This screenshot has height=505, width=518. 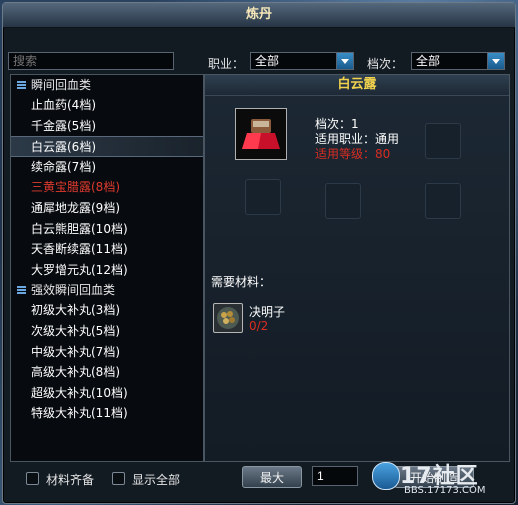 What do you see at coordinates (302, 61) in the screenshot?
I see `job-select: 全部` at bounding box center [302, 61].